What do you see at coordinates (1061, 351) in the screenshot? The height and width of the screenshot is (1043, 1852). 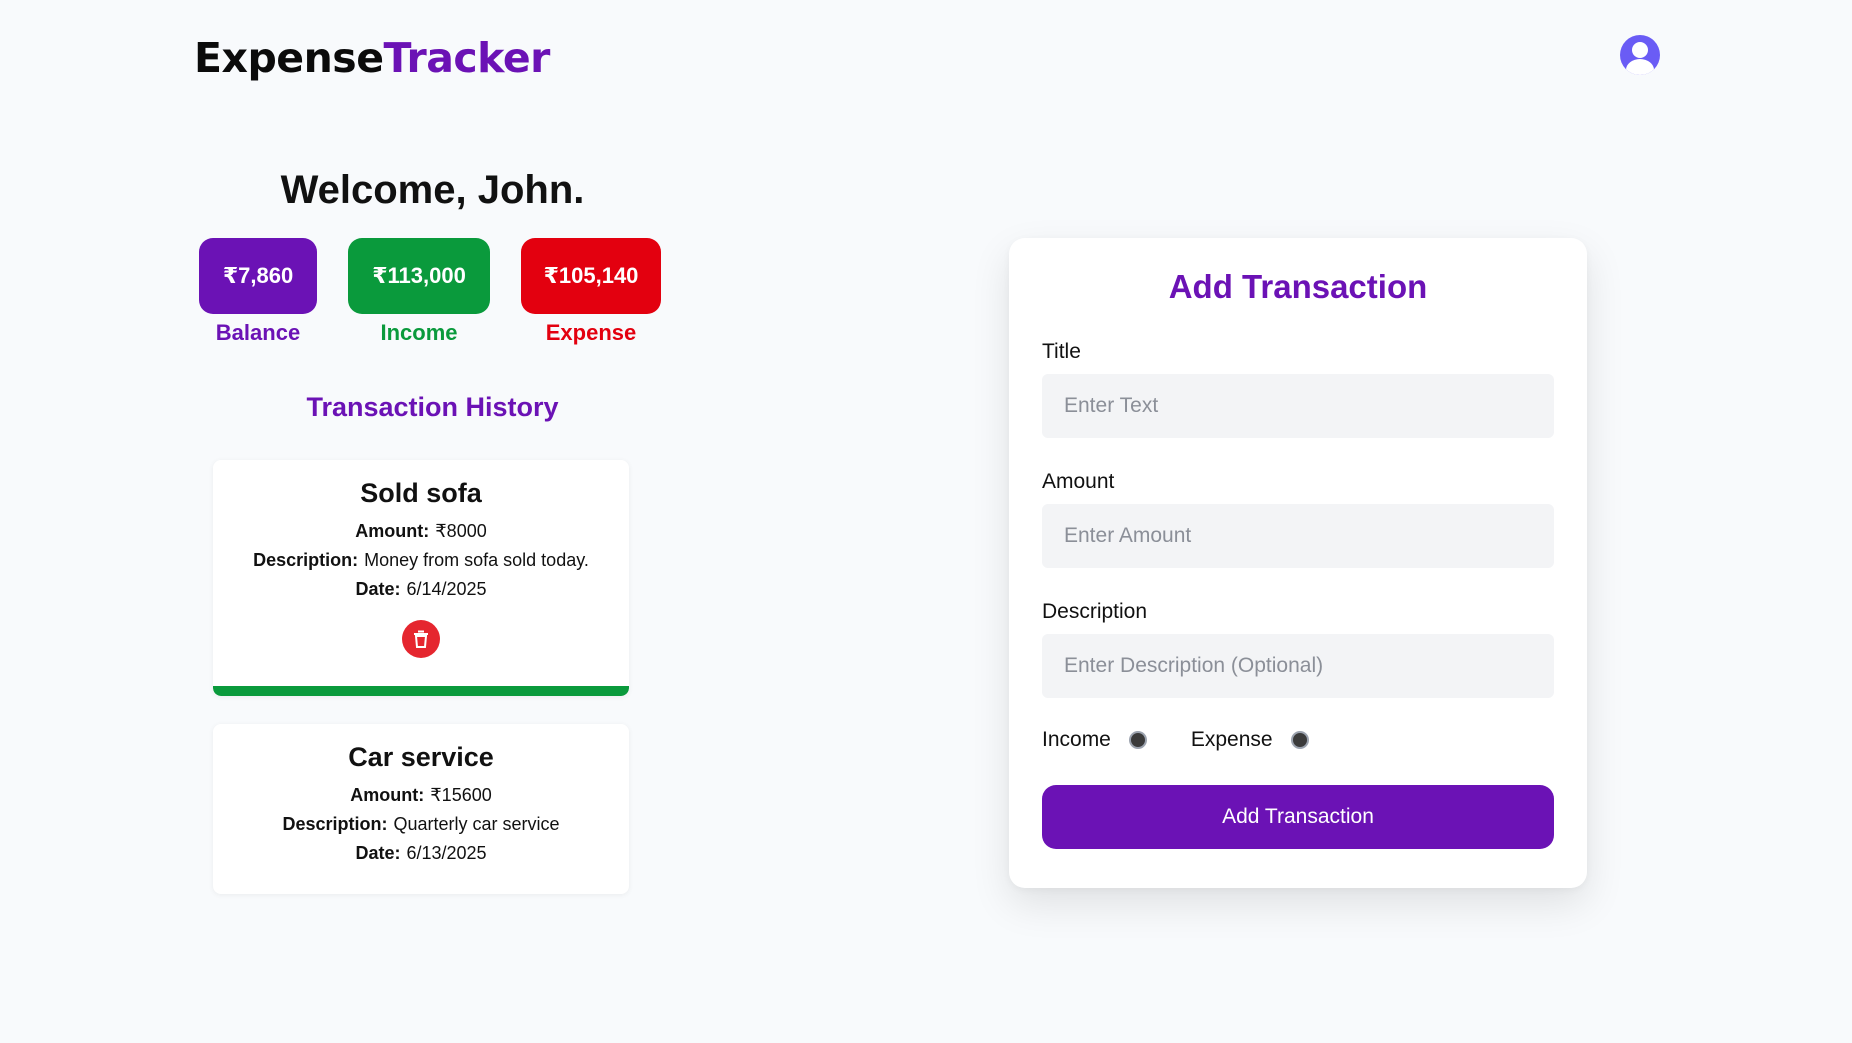 I see `title-field-label: Title` at bounding box center [1061, 351].